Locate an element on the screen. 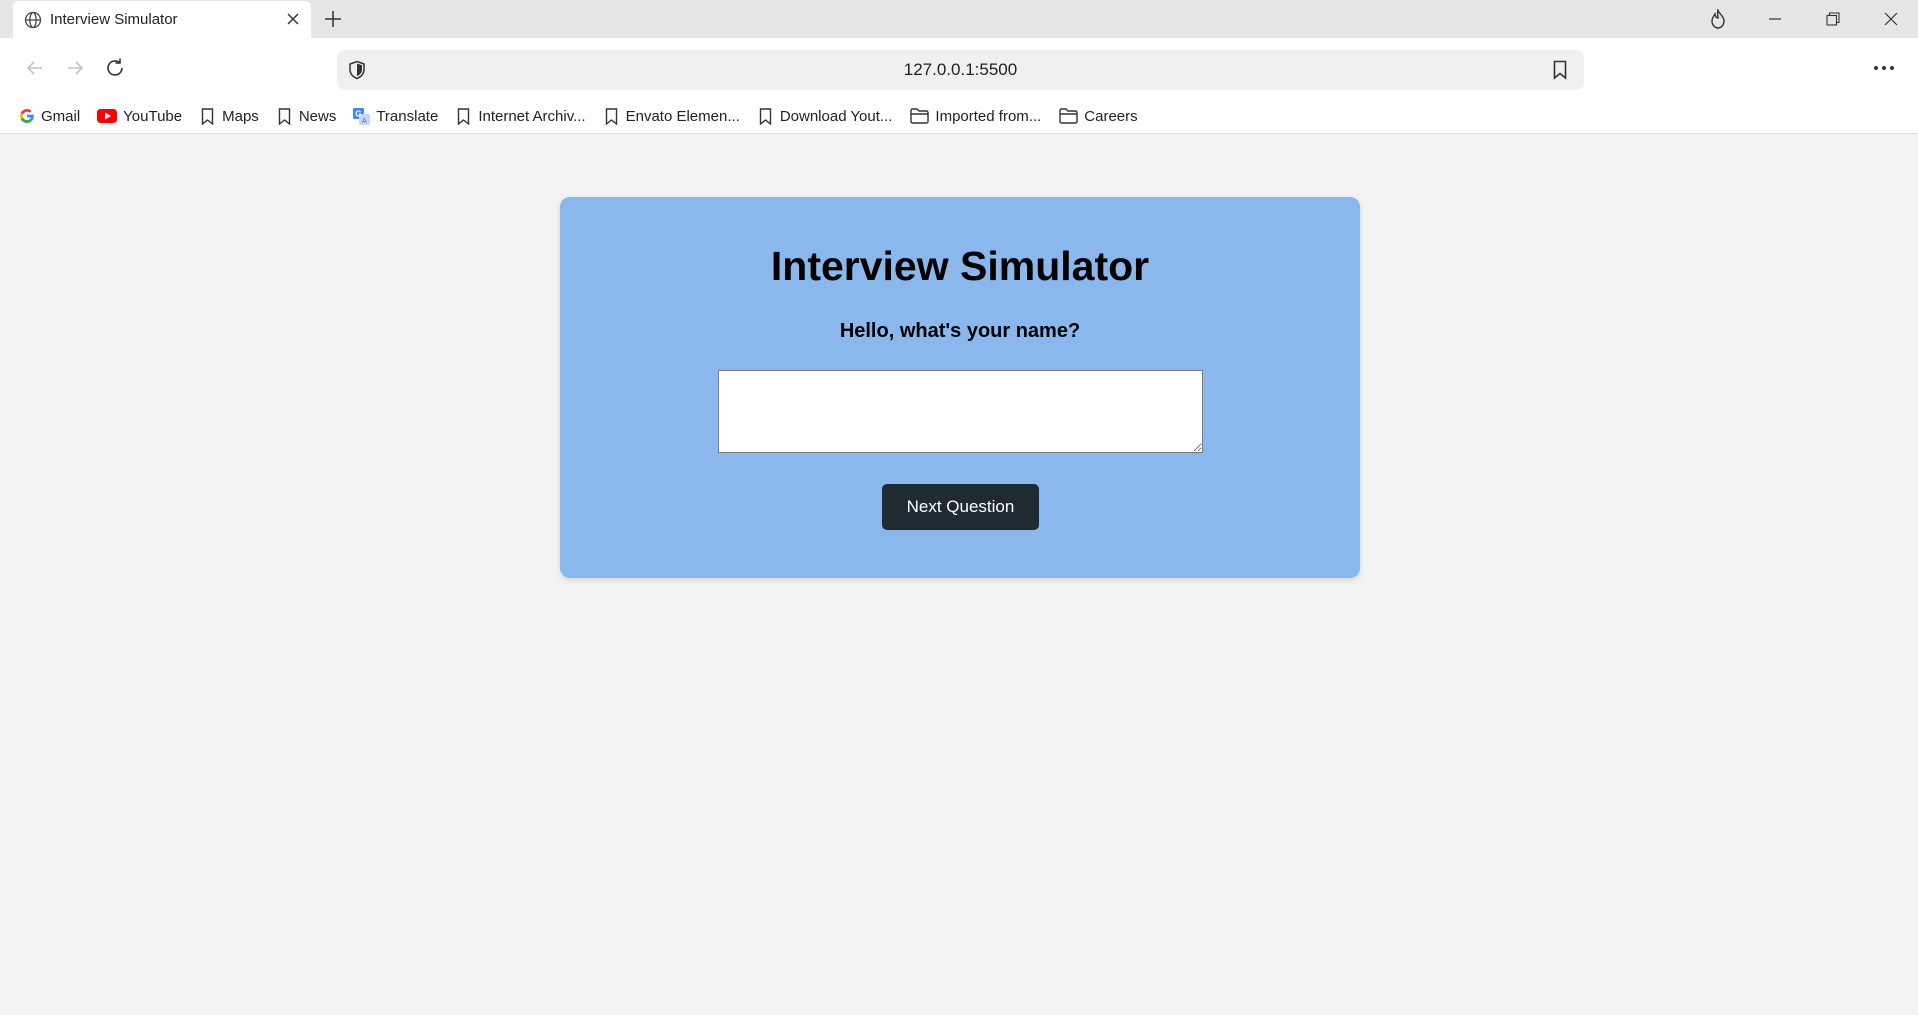 Image resolution: width=1918 pixels, height=1015 pixels. bookmark-folder-careers: Careers is located at coordinates (1098, 116).